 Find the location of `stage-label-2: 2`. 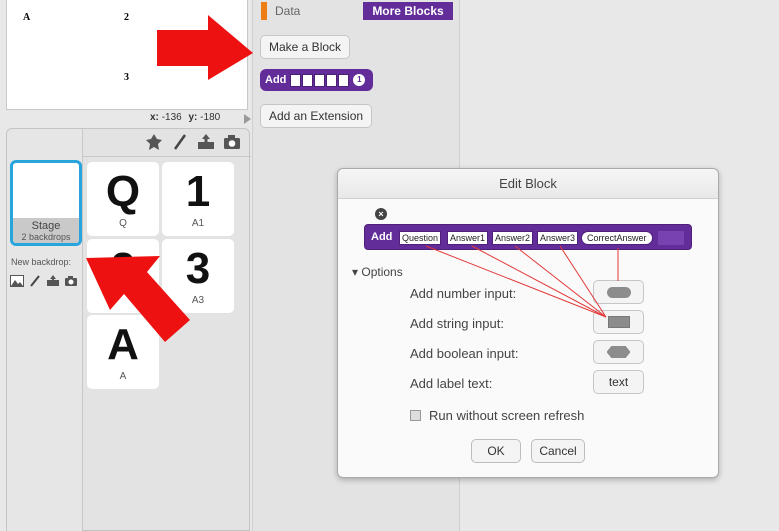

stage-label-2: 2 is located at coordinates (126, 17).